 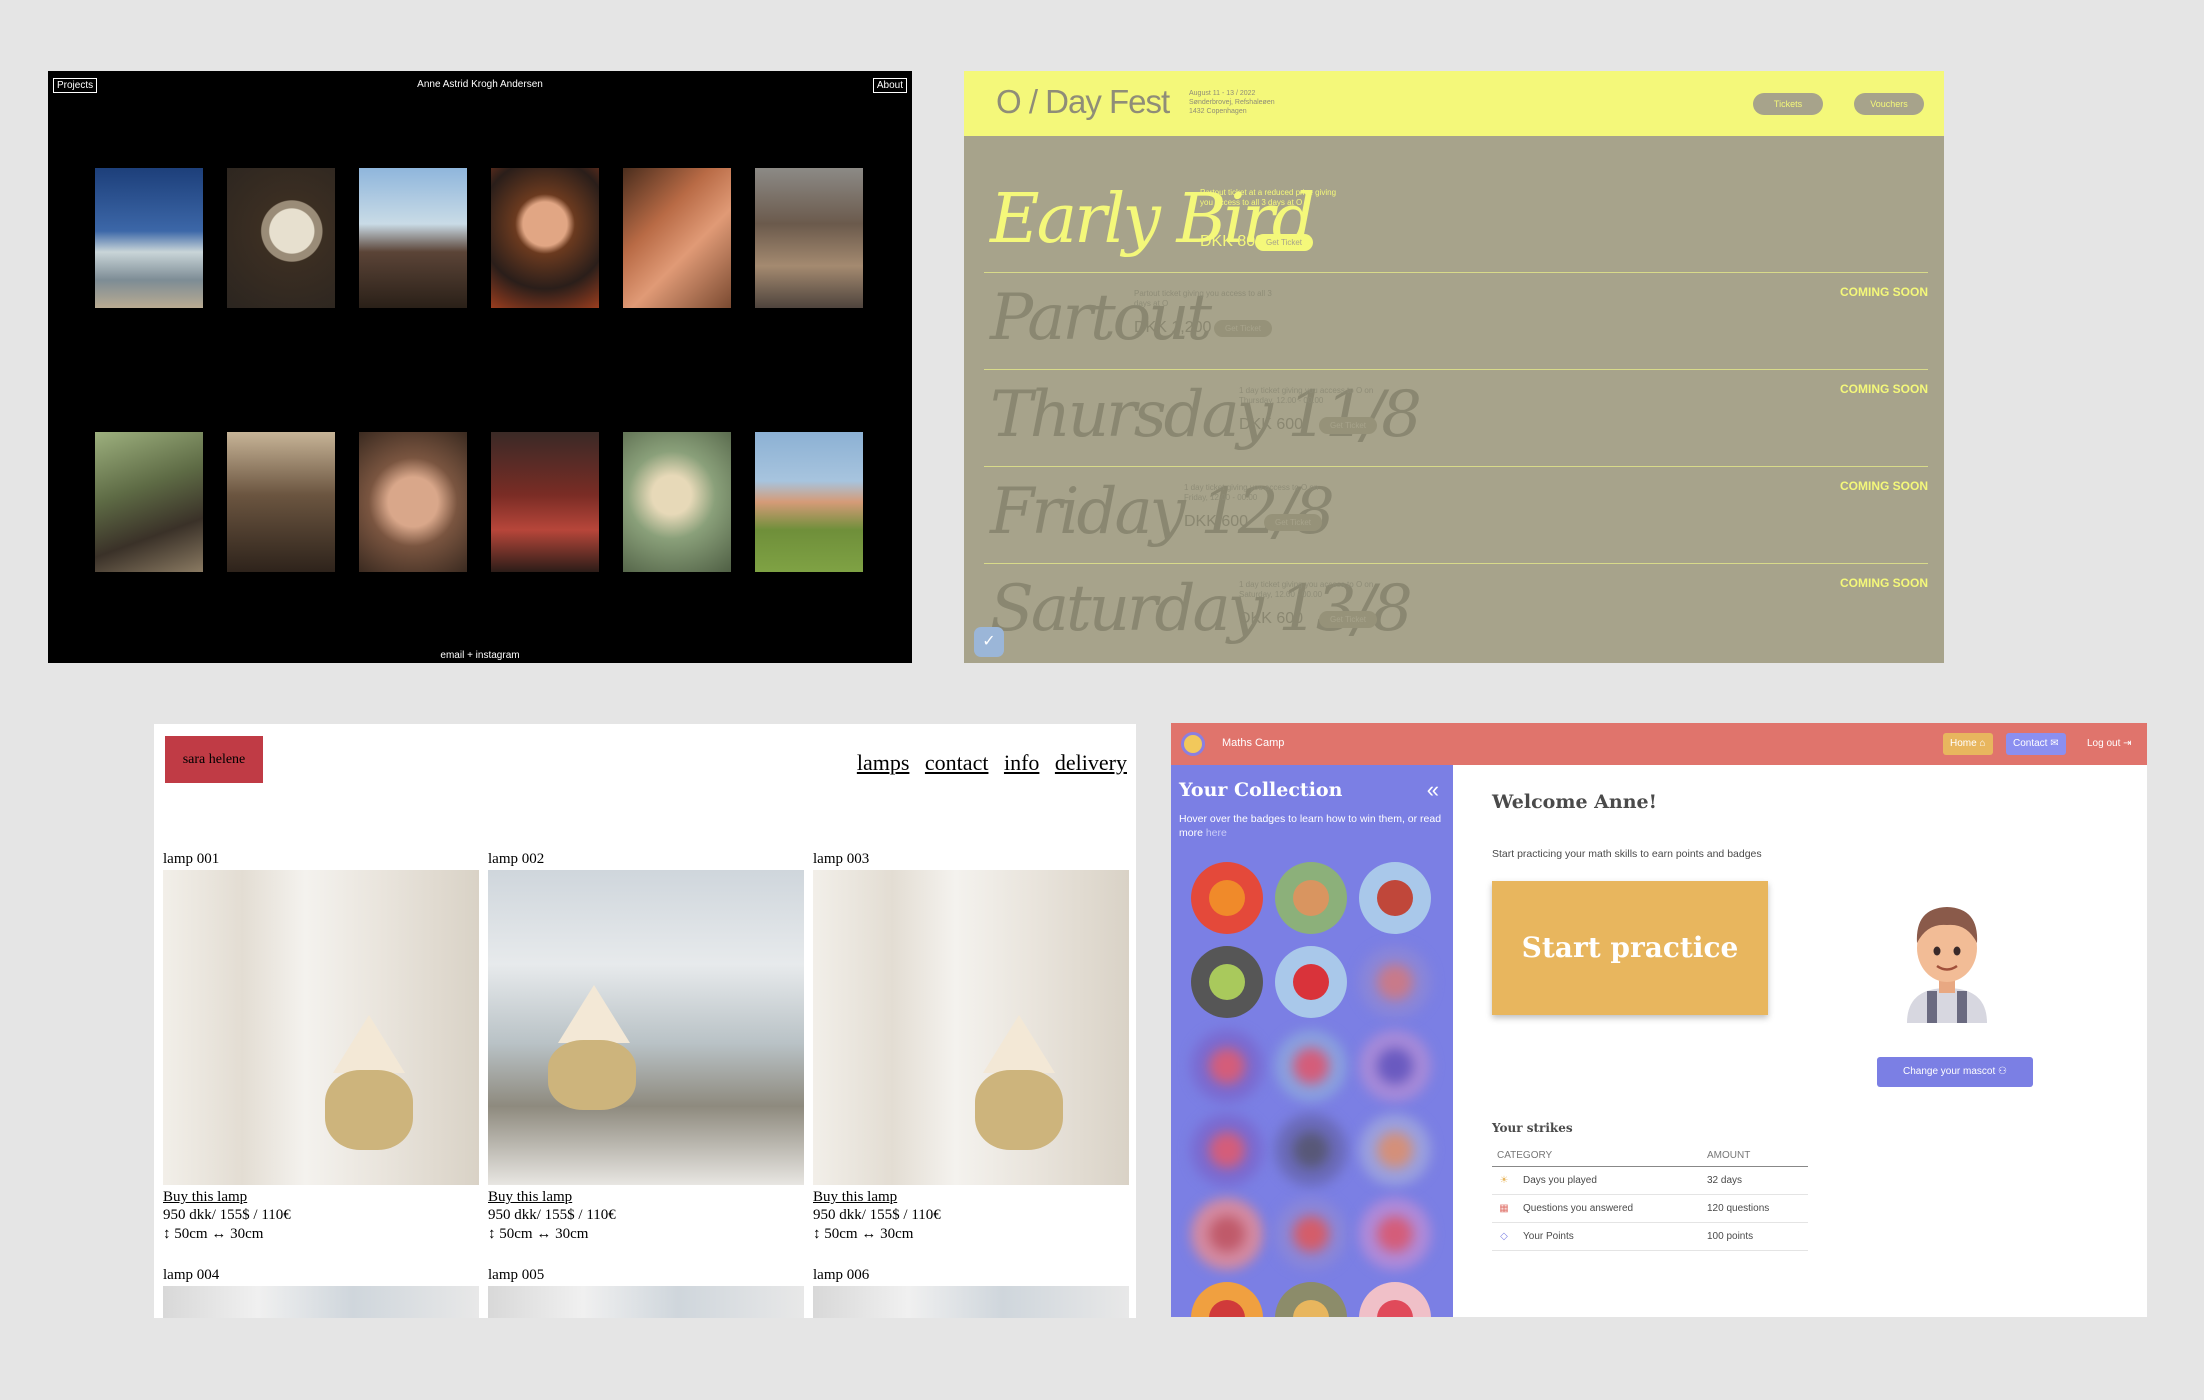 I want to click on amount-cell: 100 points, so click(x=1755, y=1236).